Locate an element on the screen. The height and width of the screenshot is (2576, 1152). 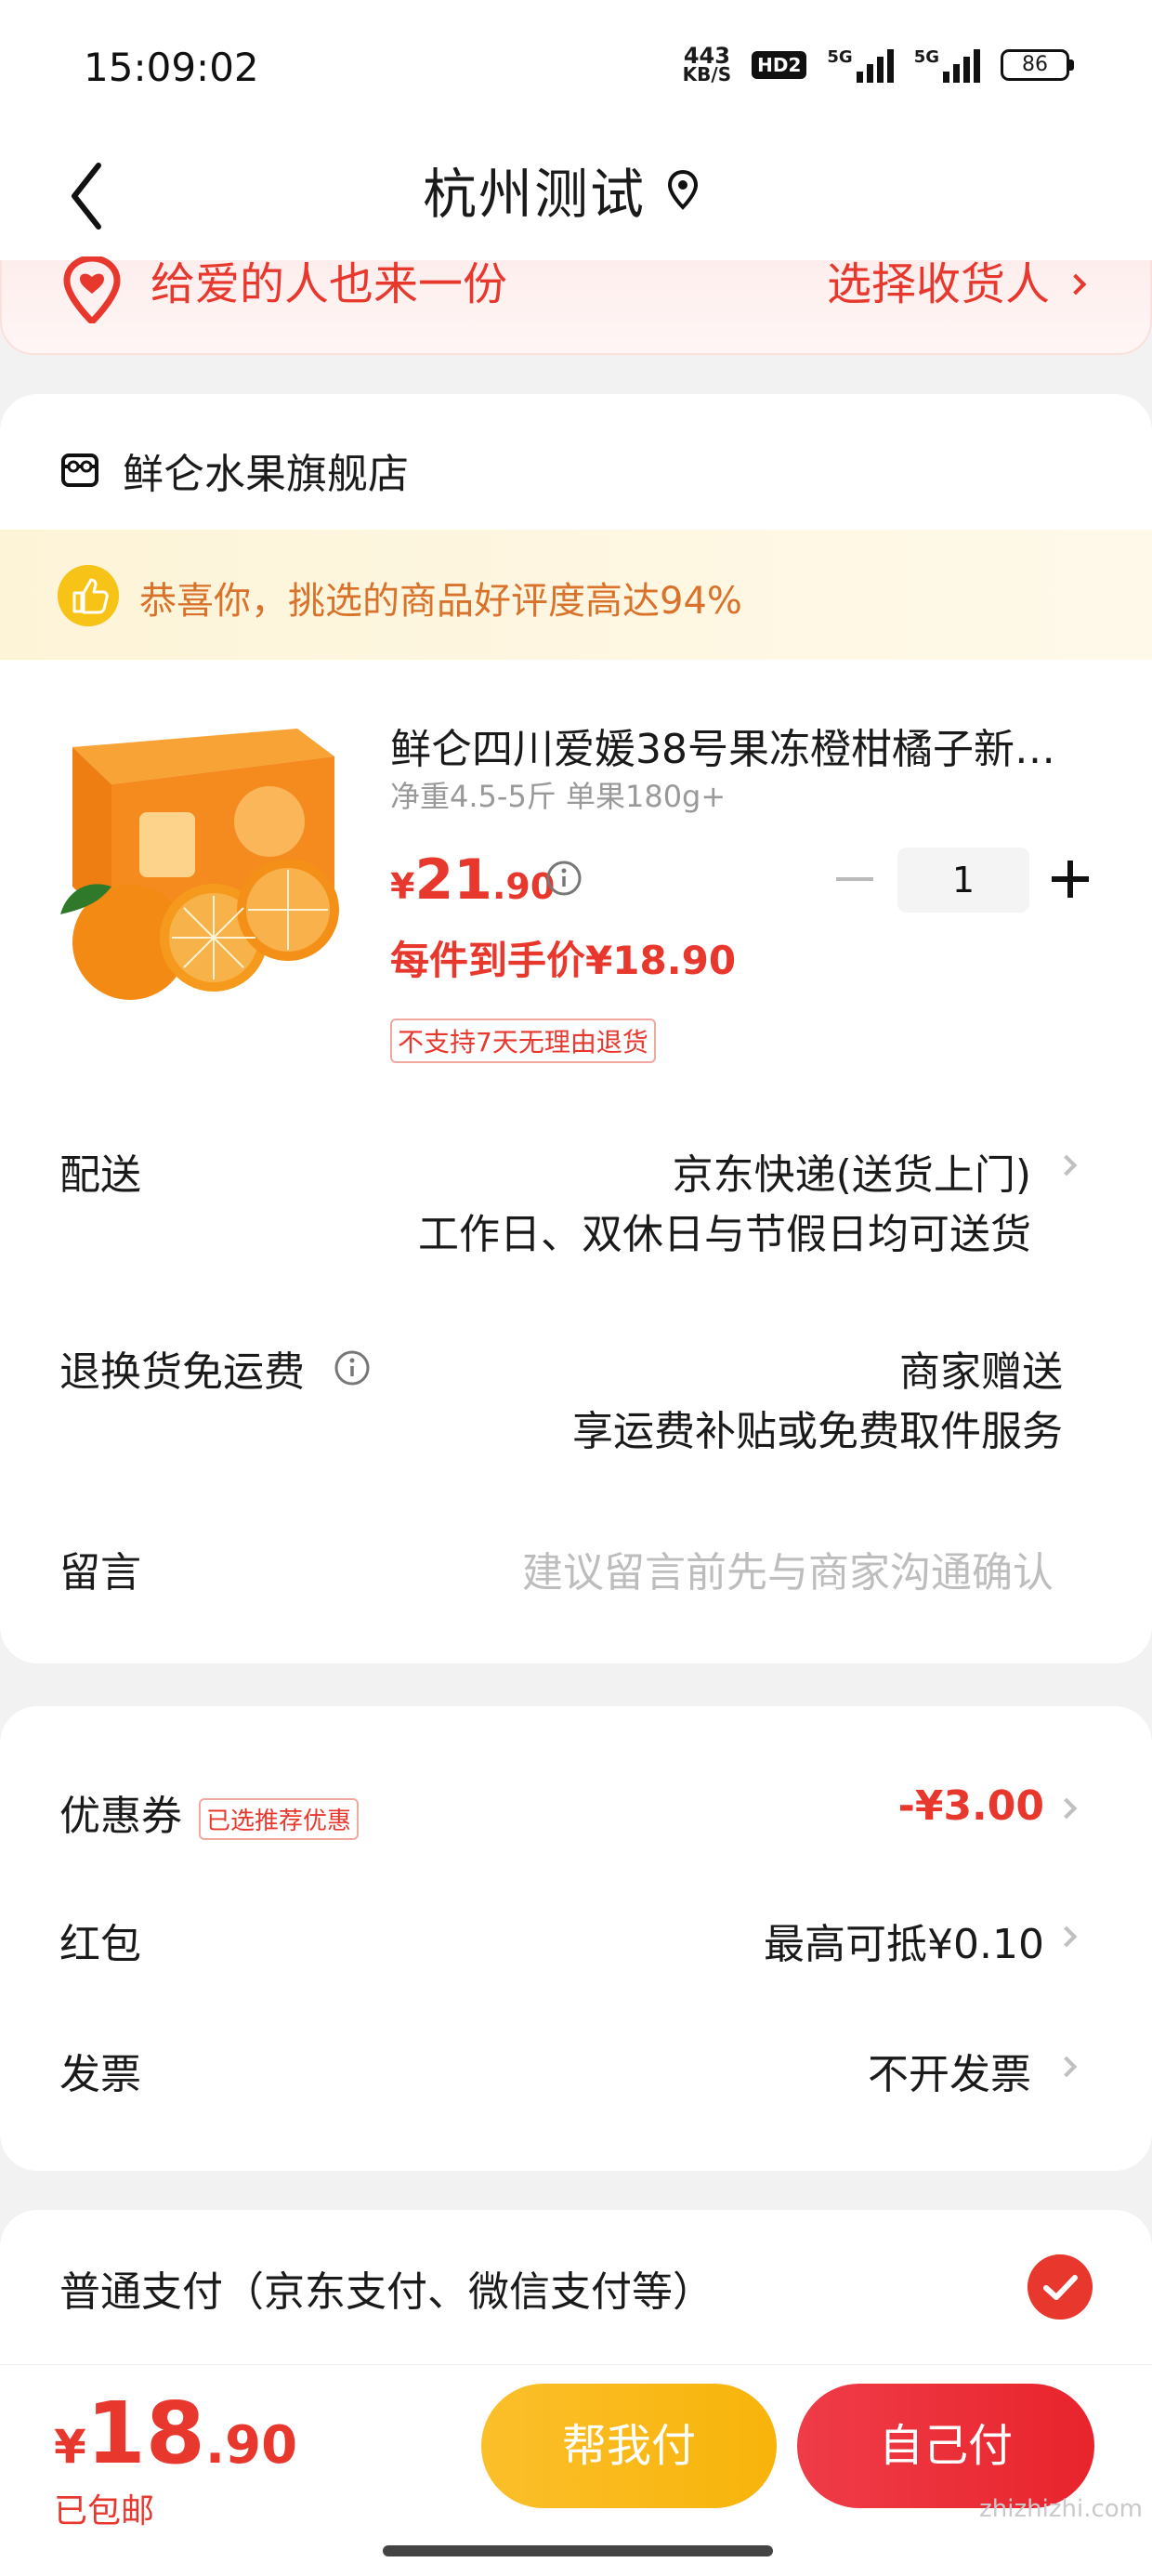
bottom-bar: ¥18.90 已包邮 帮我付 自己付 zhizhizhi.com is located at coordinates (576, 2470).